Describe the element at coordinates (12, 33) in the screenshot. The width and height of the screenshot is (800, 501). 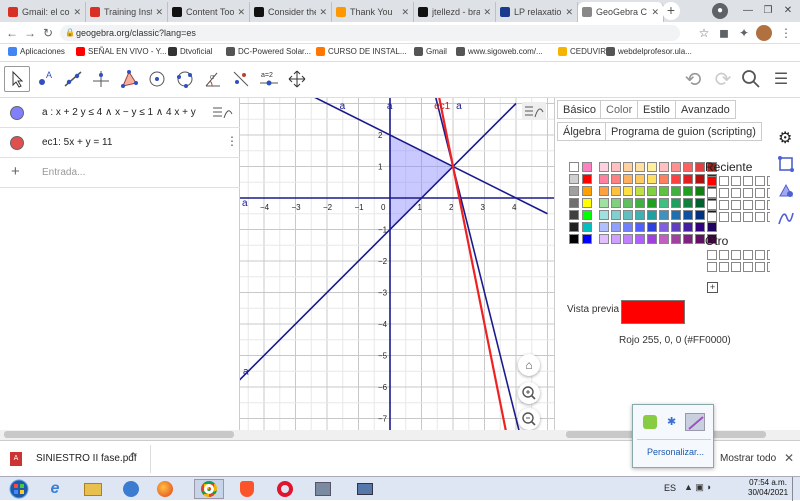
I see `back-icon: ←` at that location.